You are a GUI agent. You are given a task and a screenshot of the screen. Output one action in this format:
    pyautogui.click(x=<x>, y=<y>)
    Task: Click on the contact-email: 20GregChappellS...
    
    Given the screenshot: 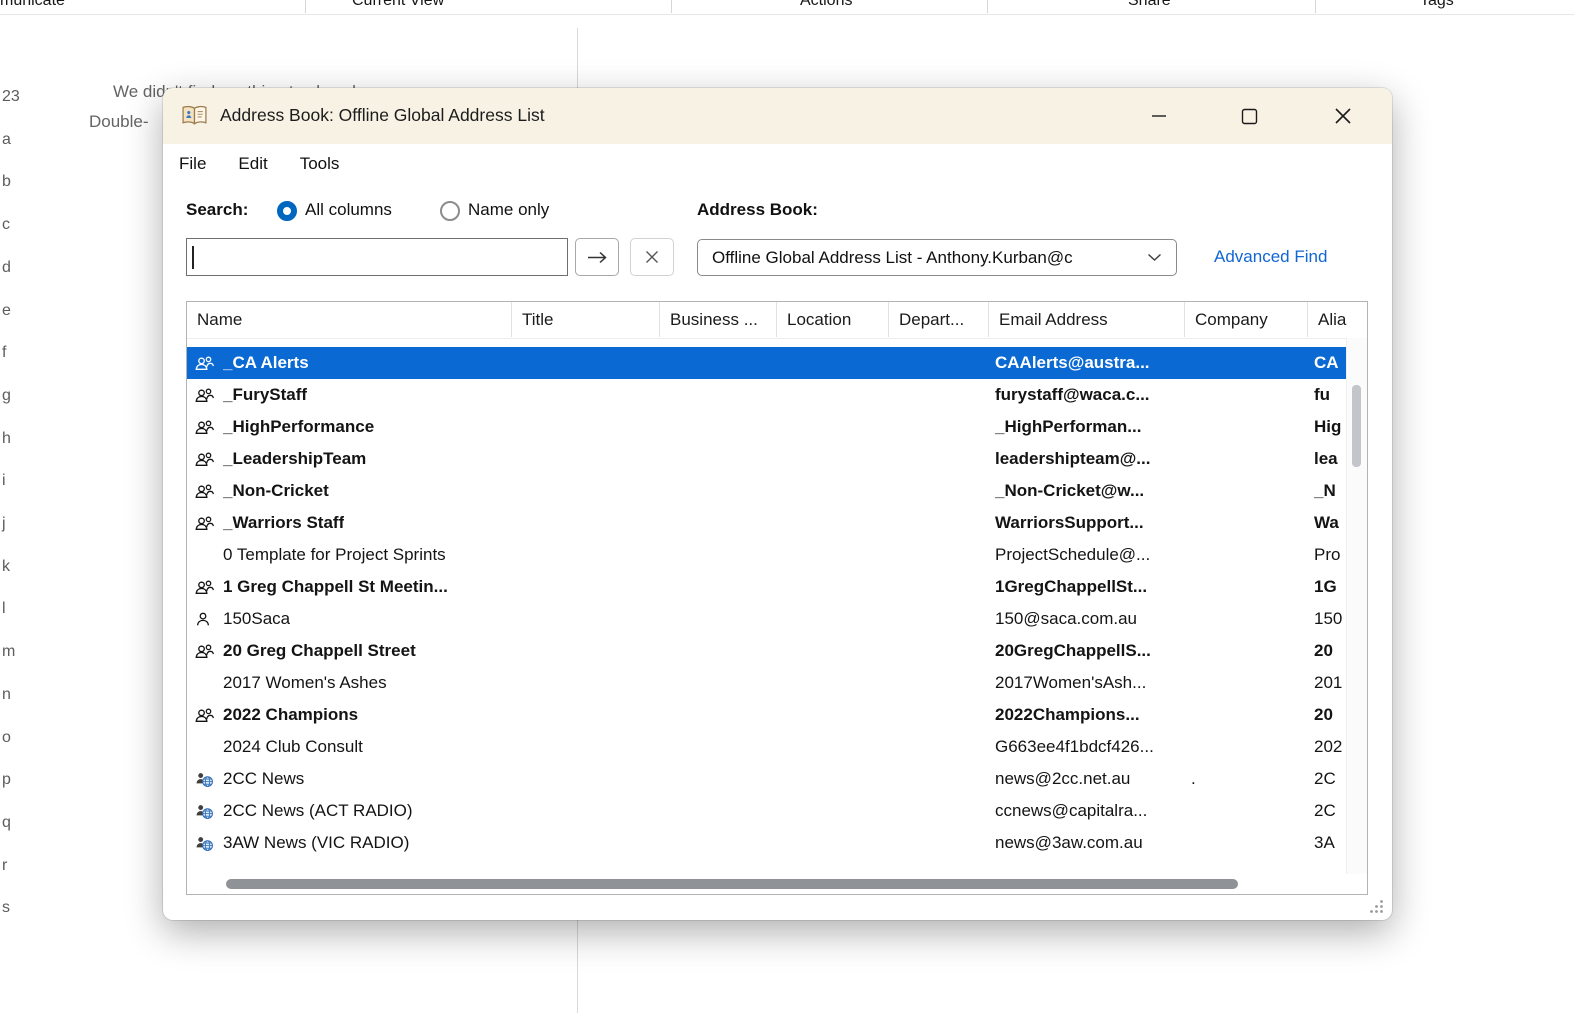 What is the action you would take?
    pyautogui.click(x=1073, y=650)
    